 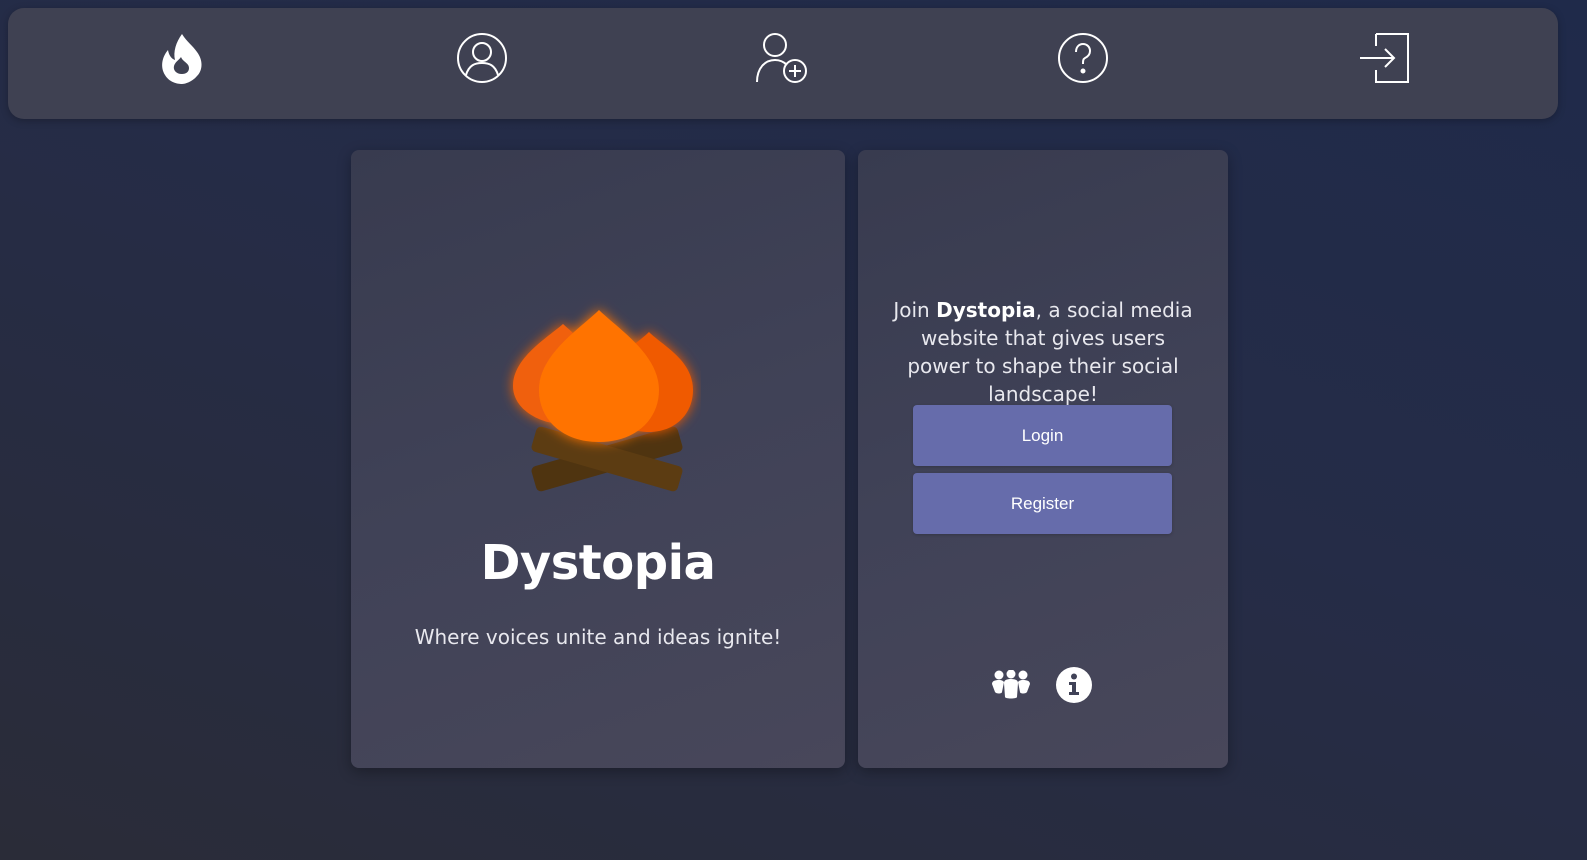 I want to click on flame-icon, so click(x=182, y=59).